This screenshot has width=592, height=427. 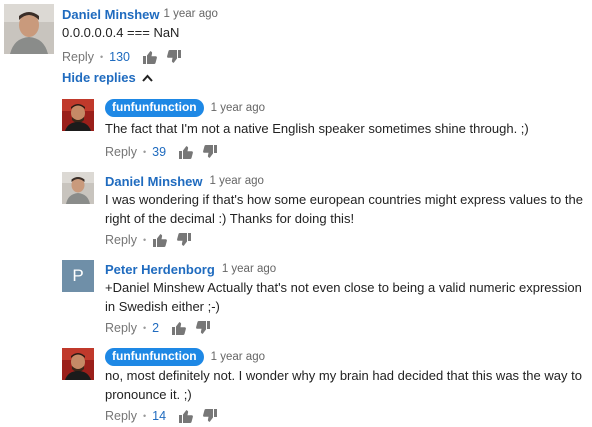 I want to click on chevron-up-icon, so click(x=147, y=78).